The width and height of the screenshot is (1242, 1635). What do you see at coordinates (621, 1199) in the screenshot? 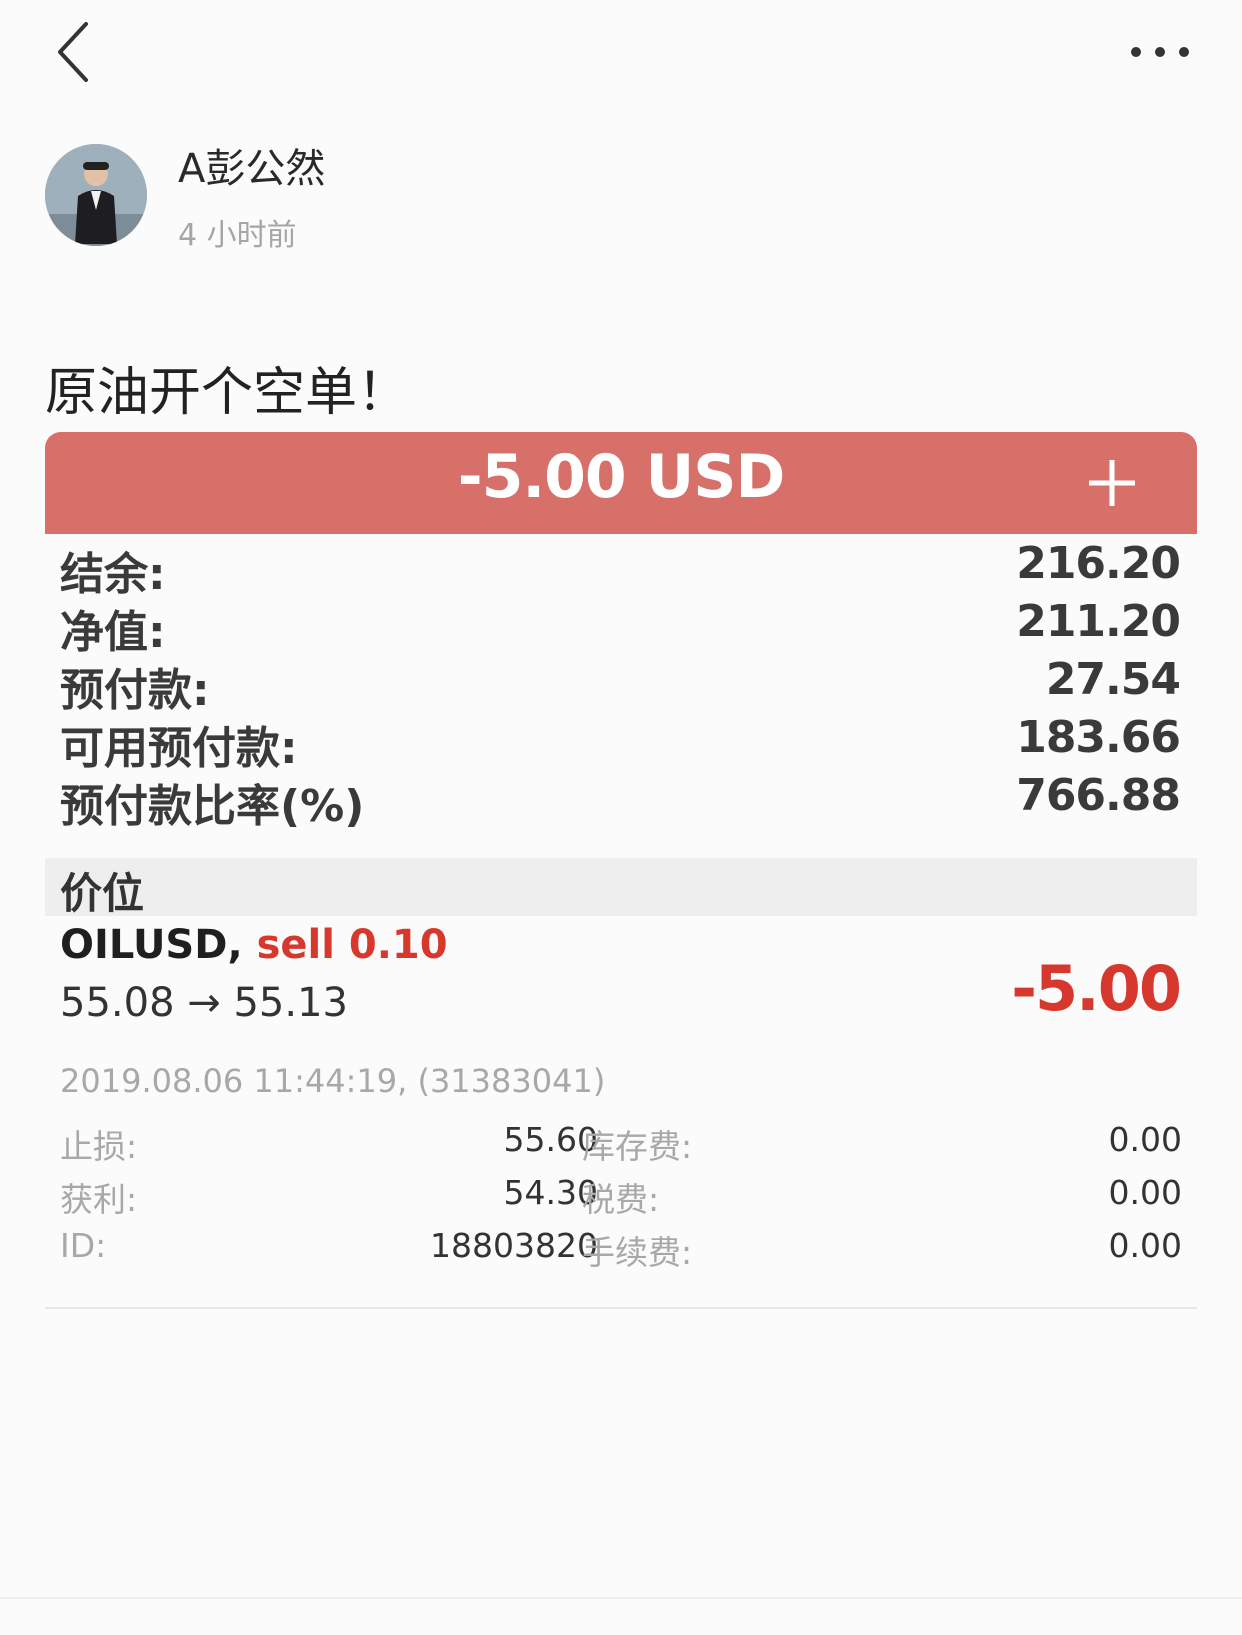
I see `detail-label: 税费:` at bounding box center [621, 1199].